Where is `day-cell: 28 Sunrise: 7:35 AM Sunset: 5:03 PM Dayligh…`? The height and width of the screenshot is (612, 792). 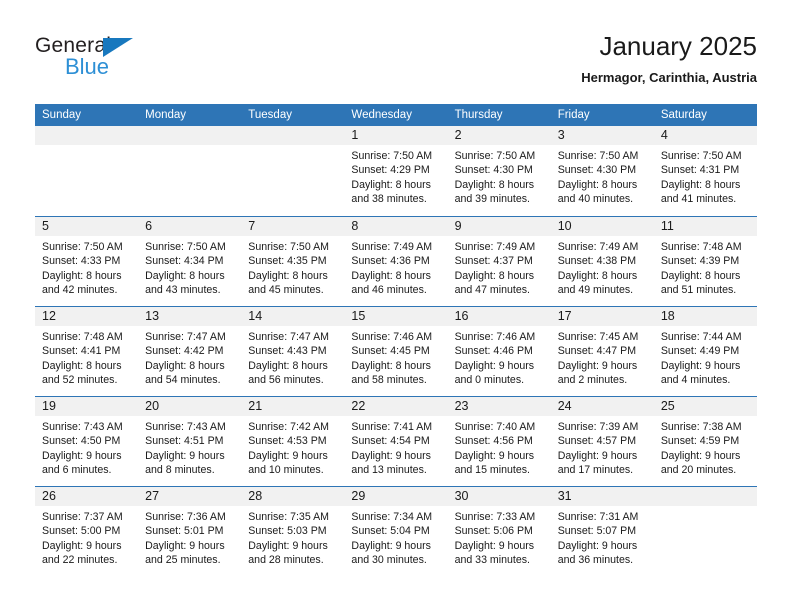 day-cell: 28 Sunrise: 7:35 AM Sunset: 5:03 PM Dayligh… is located at coordinates (293, 531).